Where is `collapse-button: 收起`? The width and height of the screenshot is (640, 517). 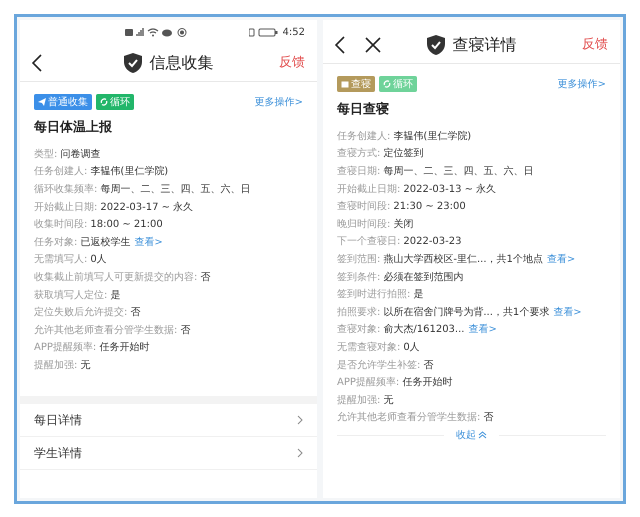 collapse-button: 收起 is located at coordinates (471, 435).